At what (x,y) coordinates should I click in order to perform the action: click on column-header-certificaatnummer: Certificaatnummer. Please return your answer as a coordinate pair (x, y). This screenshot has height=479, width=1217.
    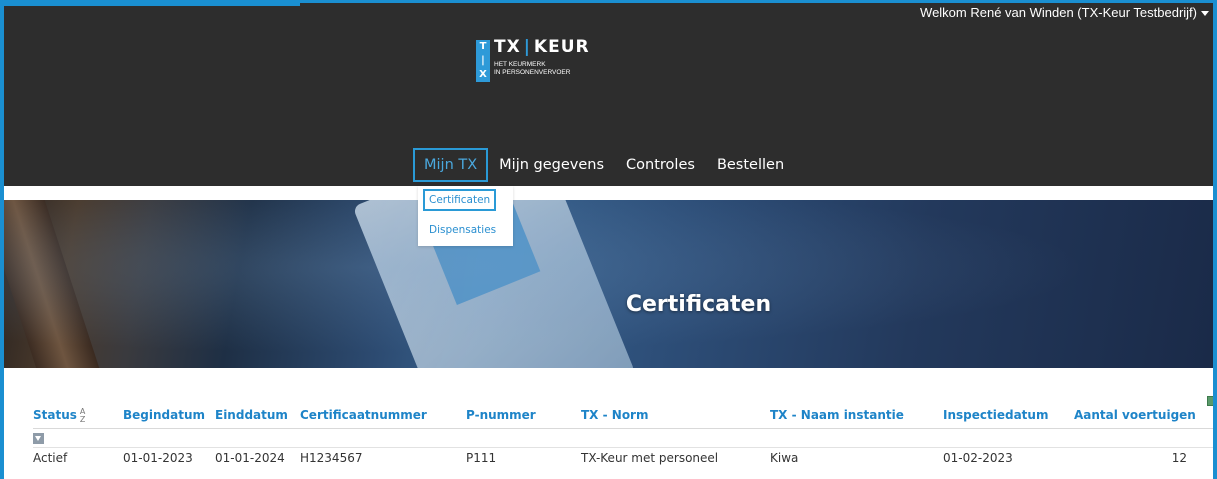
    Looking at the image, I should click on (363, 415).